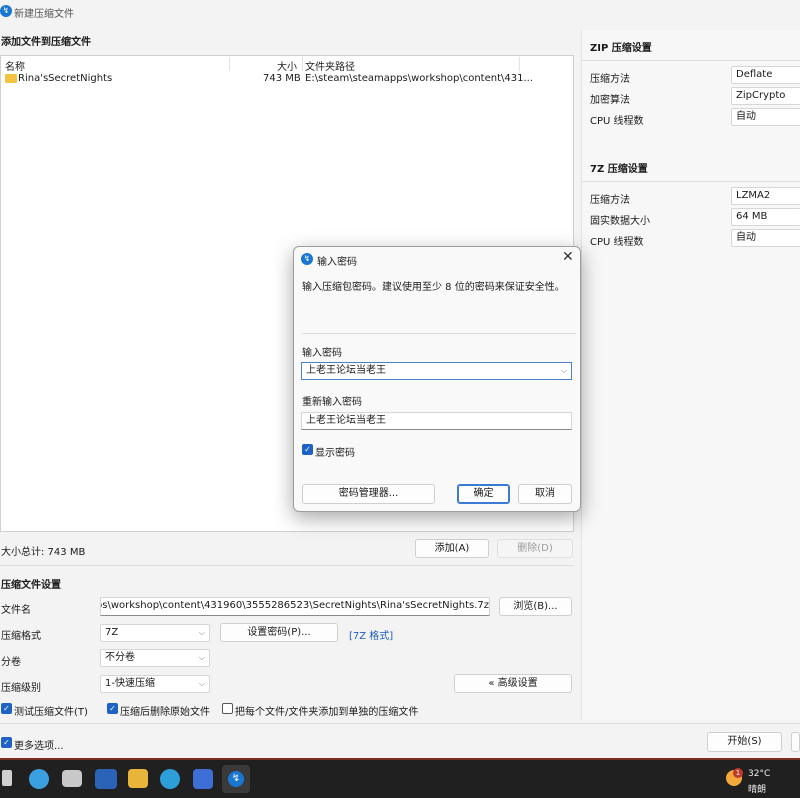 This screenshot has height=798, width=800. I want to click on start-button: 开始(S), so click(744, 742).